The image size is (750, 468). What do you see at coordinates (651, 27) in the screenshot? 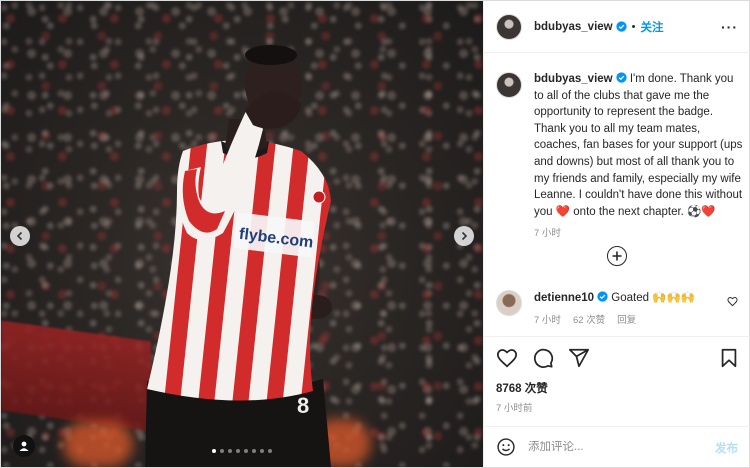
I see `follow-button: 关注` at bounding box center [651, 27].